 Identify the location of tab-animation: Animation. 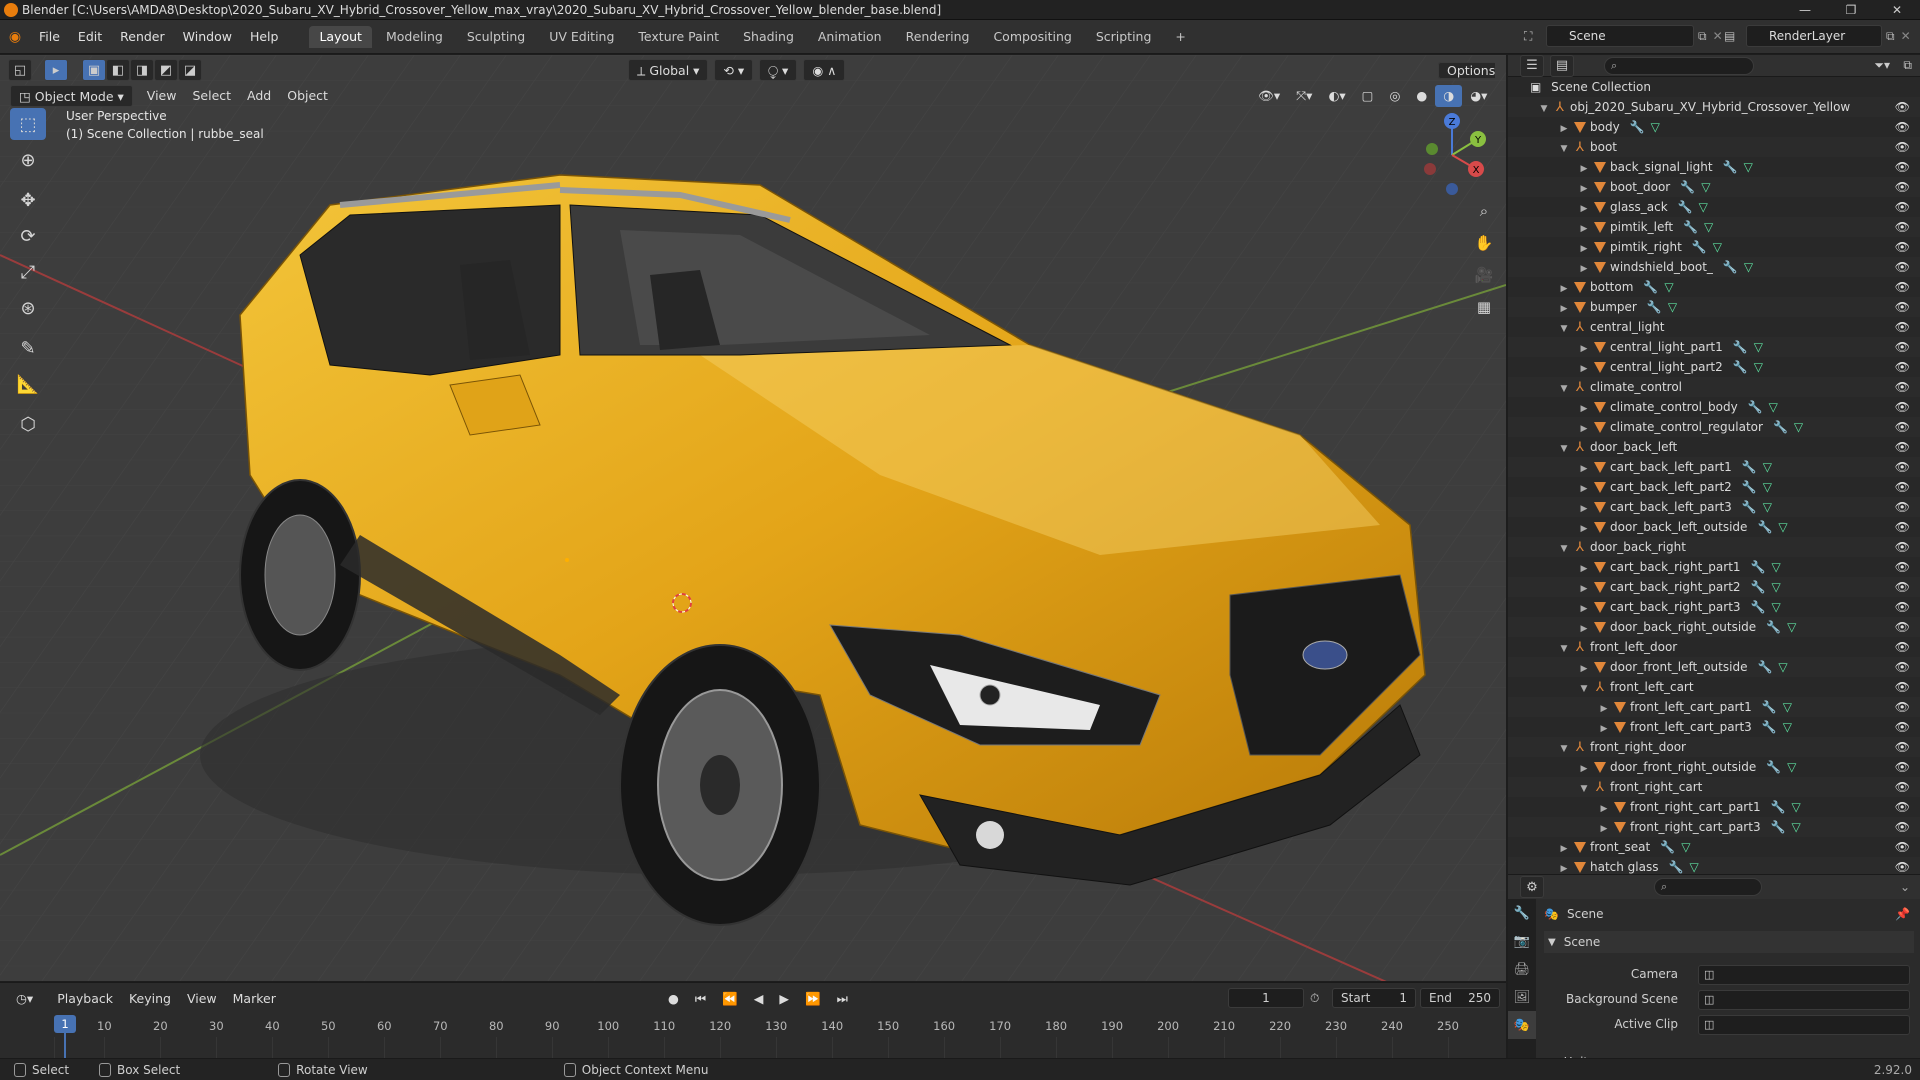
(850, 37).